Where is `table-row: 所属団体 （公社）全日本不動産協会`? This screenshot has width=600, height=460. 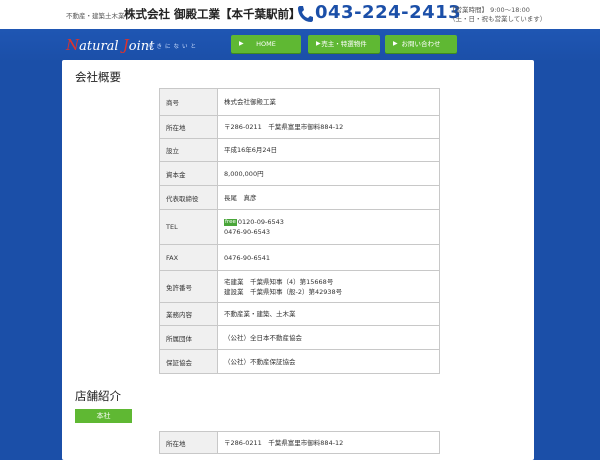 table-row: 所属団体 （公社）全日本不動産協会 is located at coordinates (299, 337).